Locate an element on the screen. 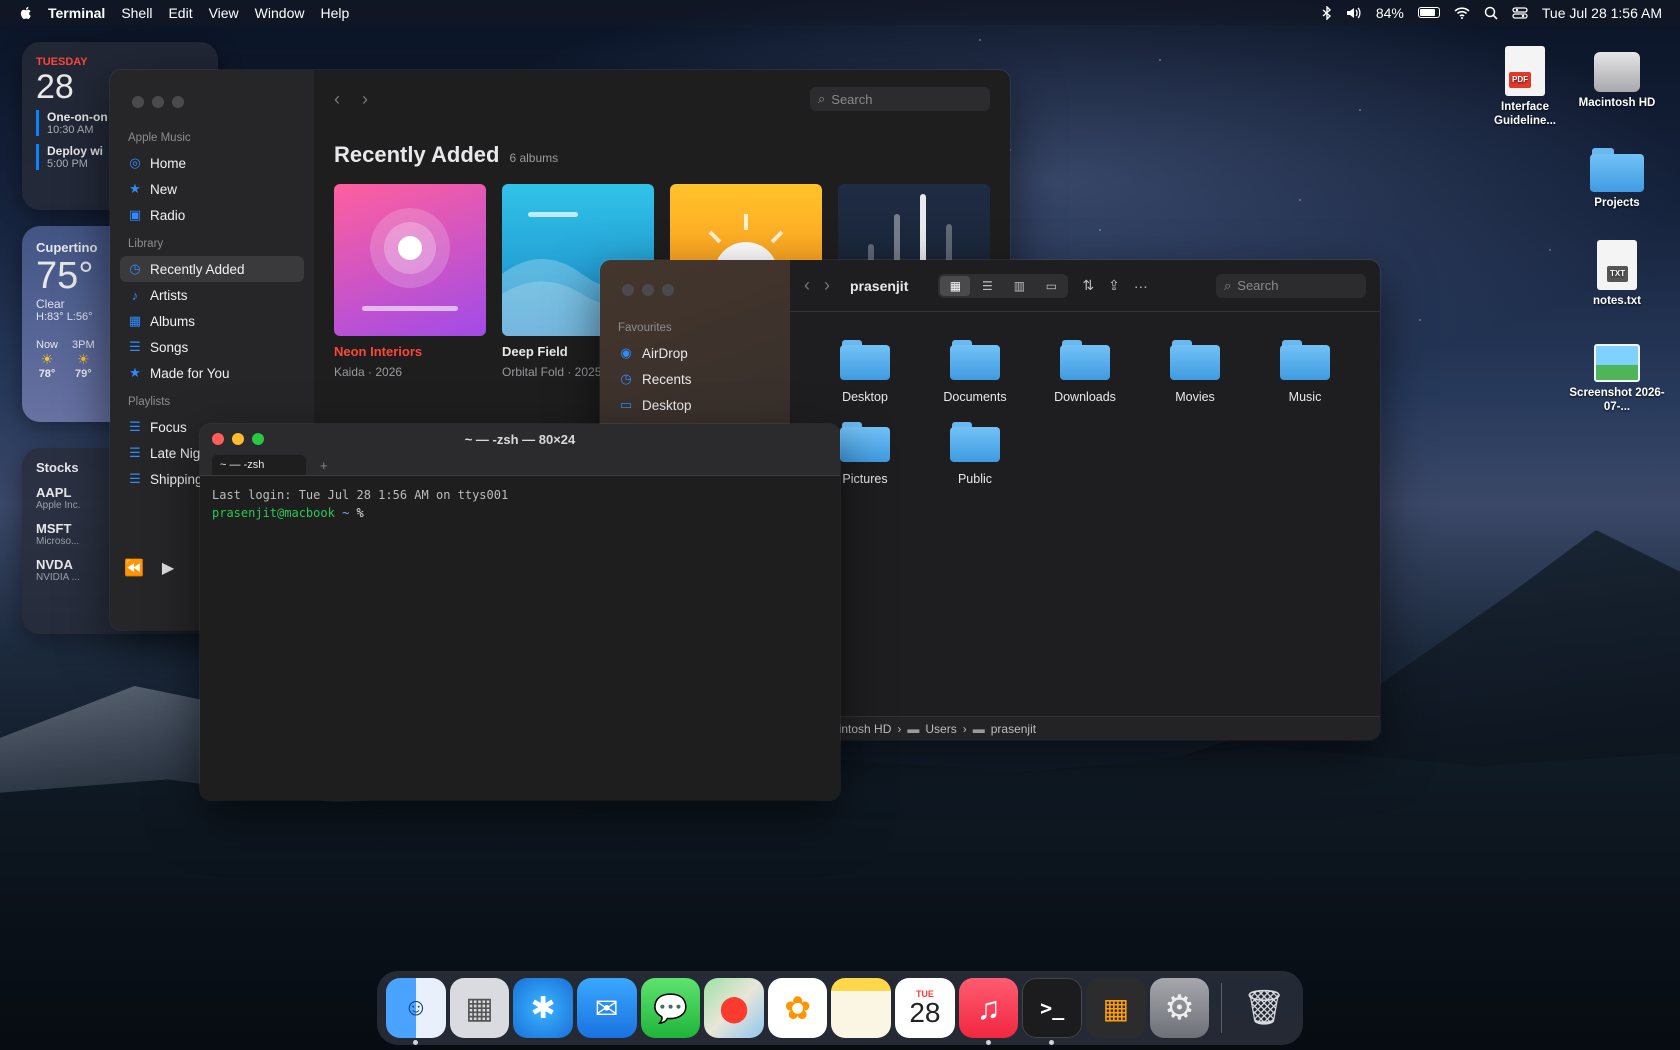 This screenshot has height=1050, width=1680. terminal-tab: ~ — -zsh is located at coordinates (259, 465).